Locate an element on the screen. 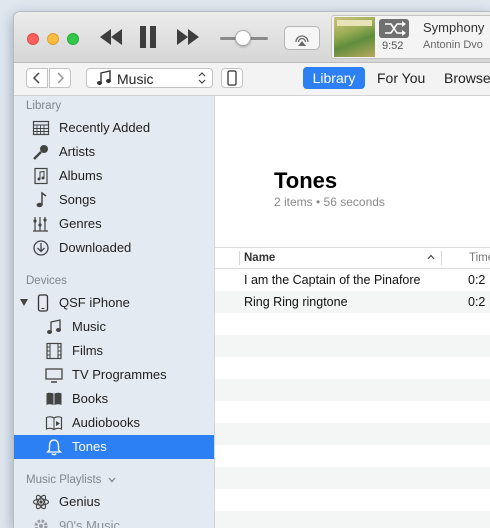 This screenshot has height=528, width=490. sidebar-item-label: Songs is located at coordinates (77, 199).